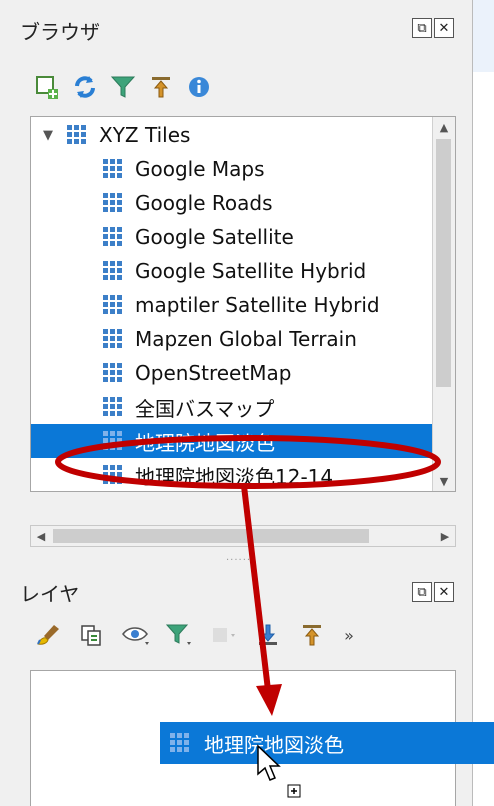  I want to click on panel-splitter: ······, so click(238, 560).